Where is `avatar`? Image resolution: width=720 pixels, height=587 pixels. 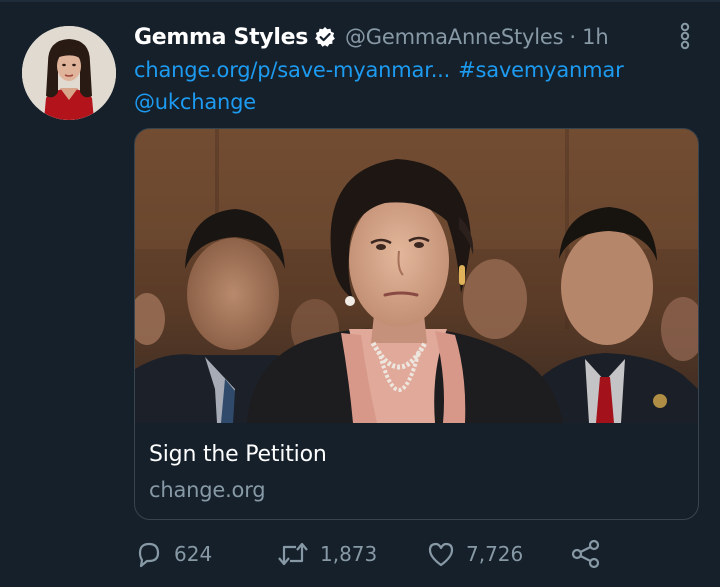
avatar is located at coordinates (69, 73).